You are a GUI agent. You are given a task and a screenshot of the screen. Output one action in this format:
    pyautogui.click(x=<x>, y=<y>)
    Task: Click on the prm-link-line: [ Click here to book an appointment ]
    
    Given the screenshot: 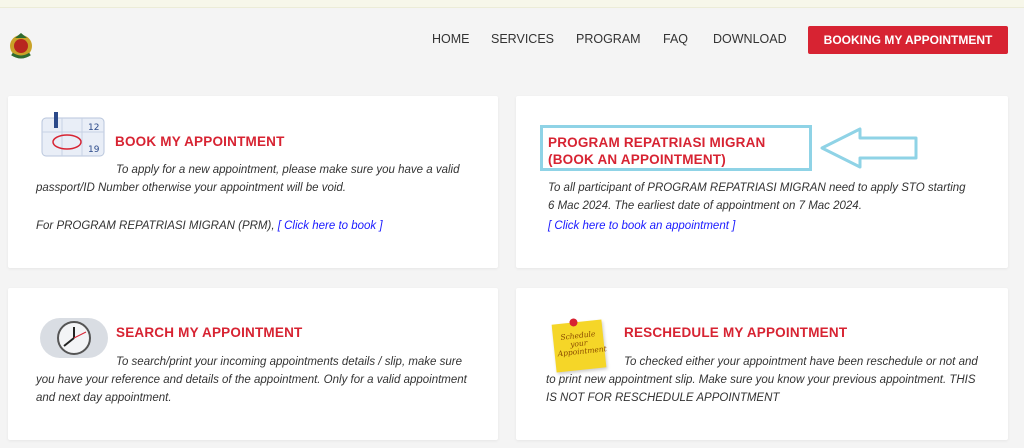 What is the action you would take?
    pyautogui.click(x=758, y=226)
    